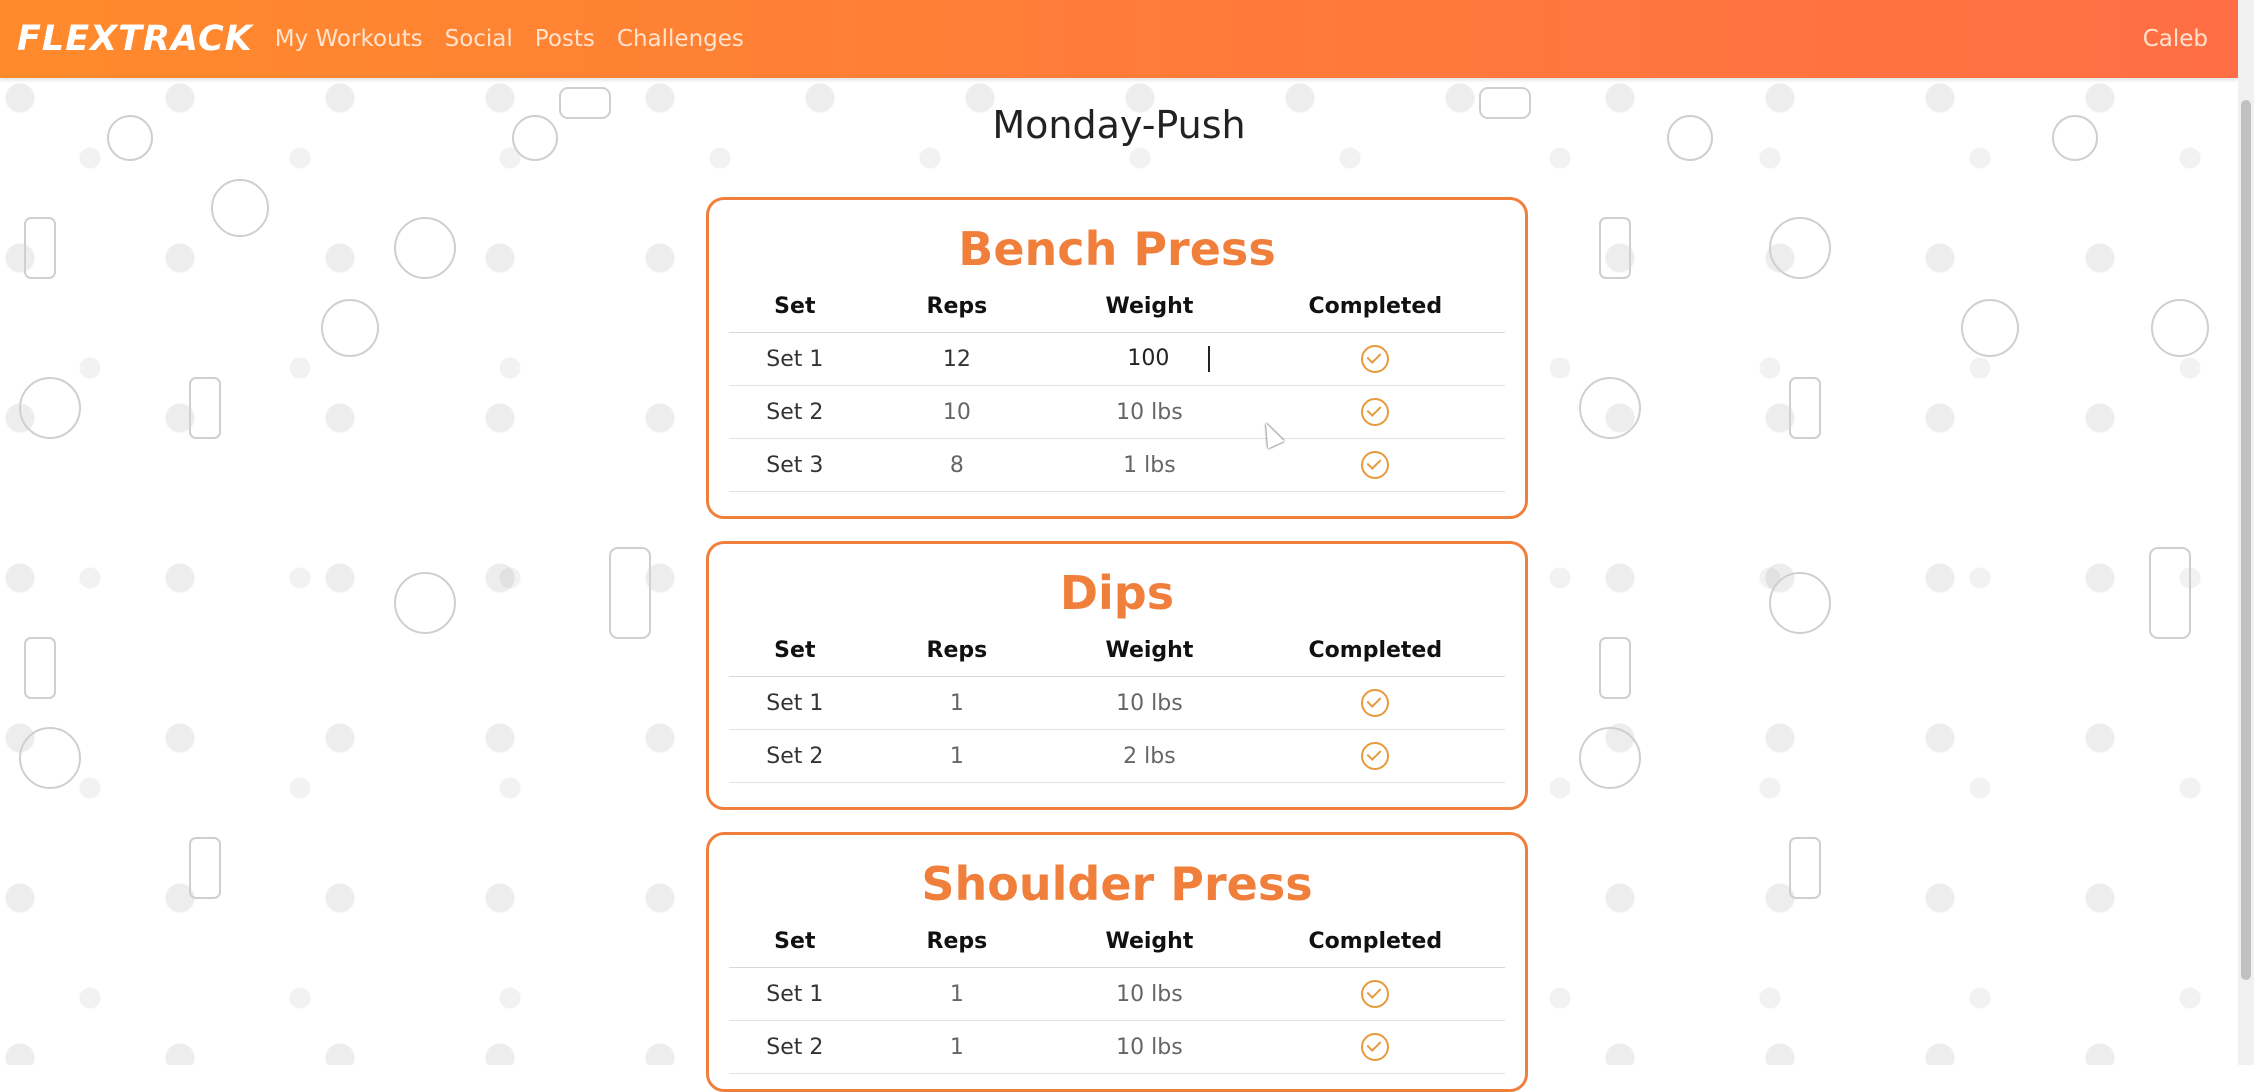 The height and width of the screenshot is (1092, 2254). Describe the element at coordinates (1149, 465) in the screenshot. I see `weight-value: 1 lbs` at that location.